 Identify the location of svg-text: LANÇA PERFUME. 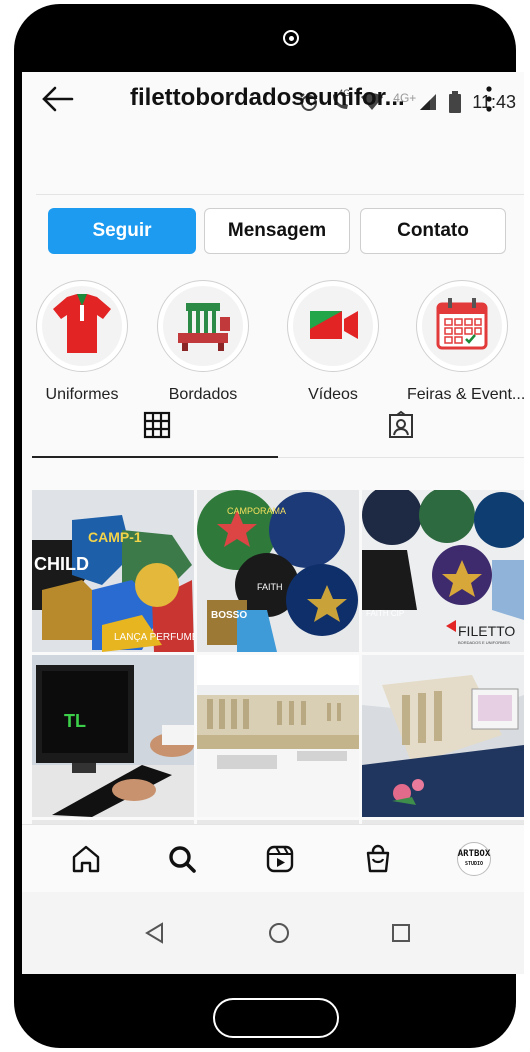
(154, 637).